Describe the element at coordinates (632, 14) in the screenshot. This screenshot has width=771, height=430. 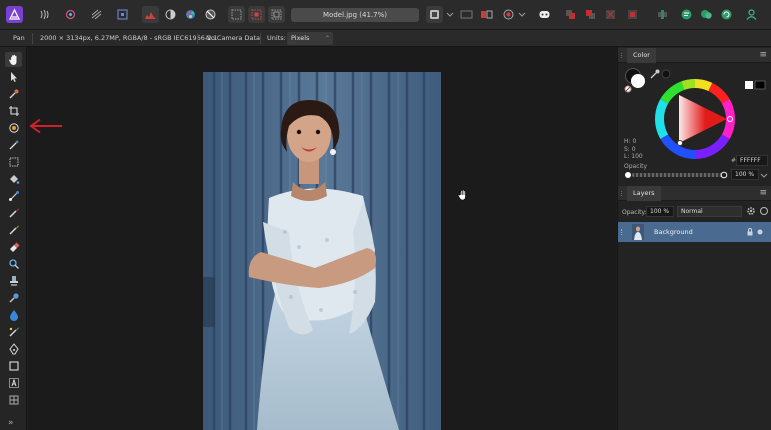
I see `arrange-top-icon` at that location.